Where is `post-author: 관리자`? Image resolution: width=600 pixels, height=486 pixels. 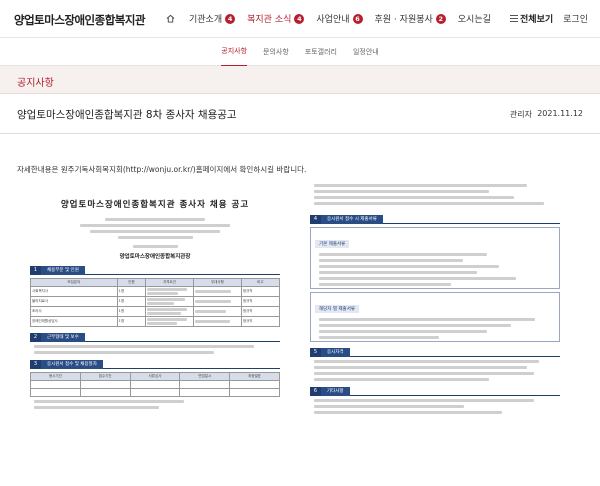
post-author: 관리자 is located at coordinates (520, 114).